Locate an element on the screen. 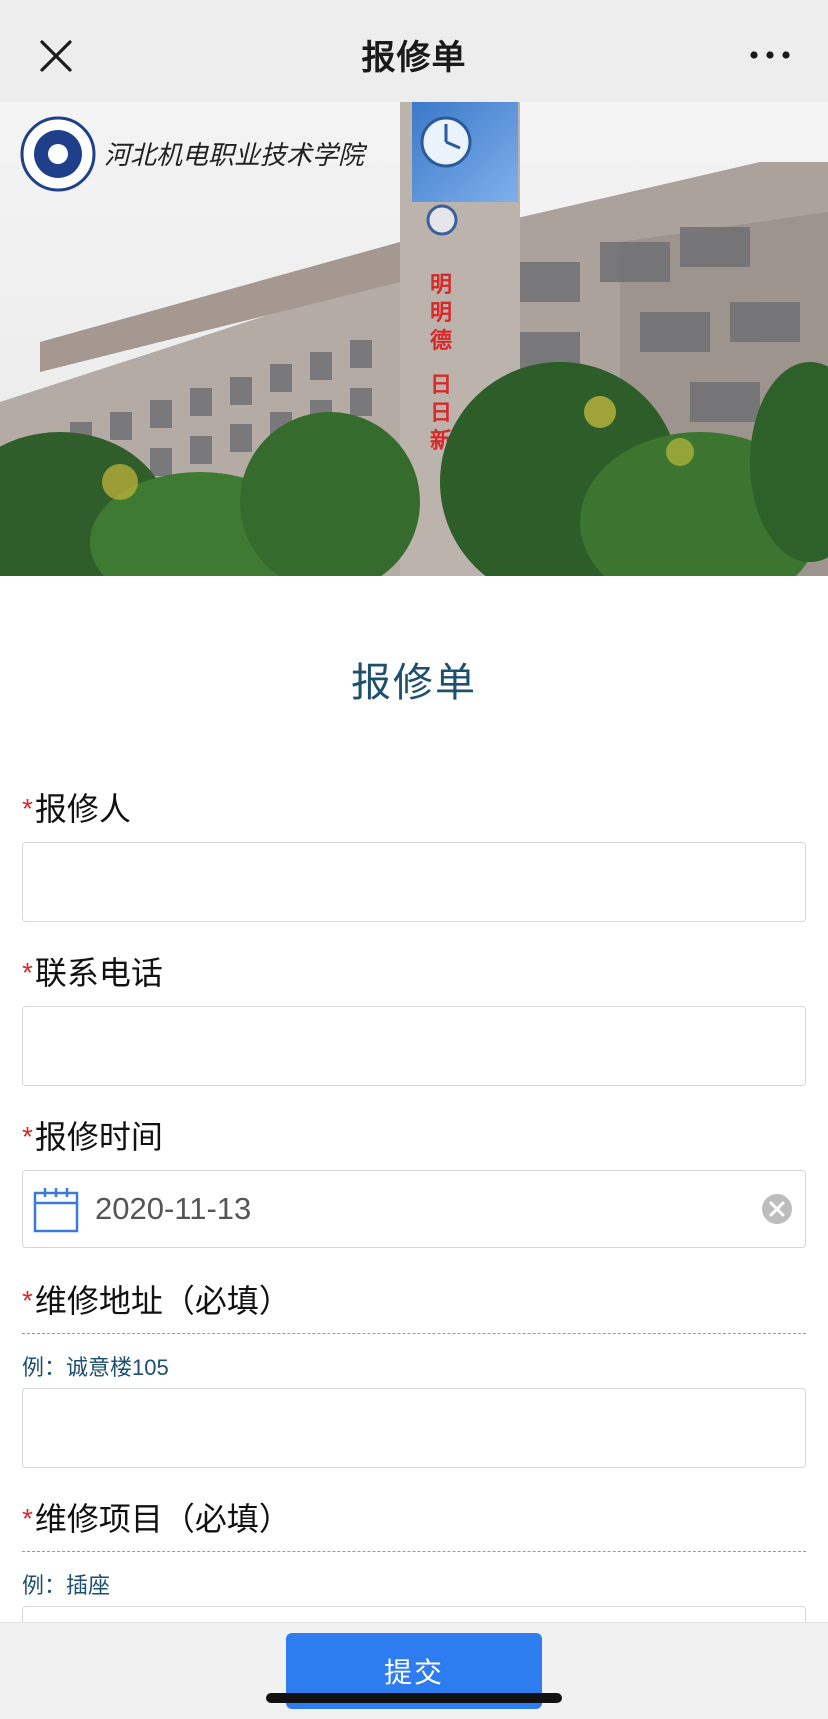  repair-address-label: *维修地址（必填） is located at coordinates (156, 1299).